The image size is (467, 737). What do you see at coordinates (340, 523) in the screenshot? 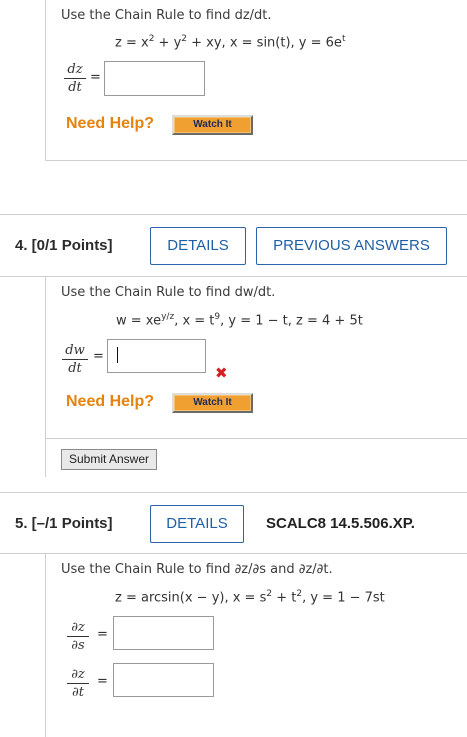
I see `q5-problem-code: SCALC8 14.5.506.XP.` at bounding box center [340, 523].